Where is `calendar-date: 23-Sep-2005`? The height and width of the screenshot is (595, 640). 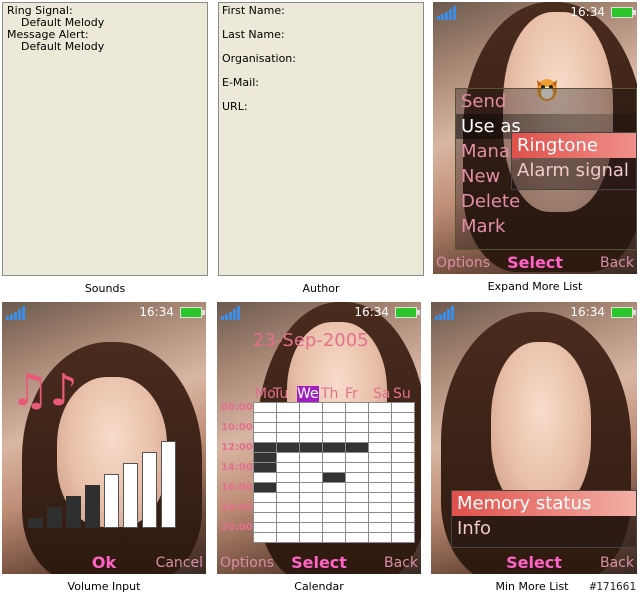 calendar-date: 23-Sep-2005 is located at coordinates (311, 340).